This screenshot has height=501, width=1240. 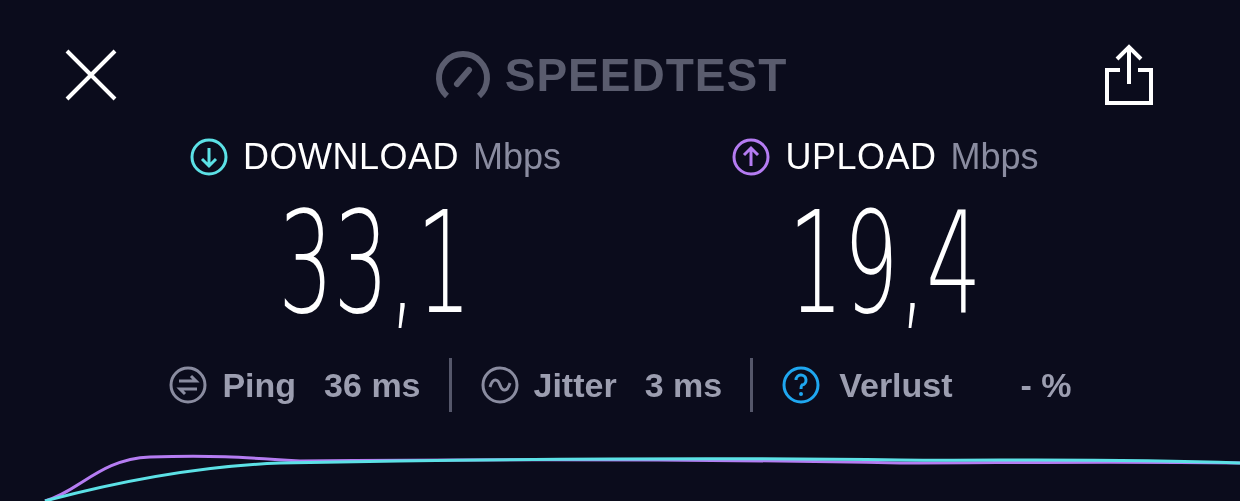 I want to click on stat-value: - %, so click(x=1046, y=385).